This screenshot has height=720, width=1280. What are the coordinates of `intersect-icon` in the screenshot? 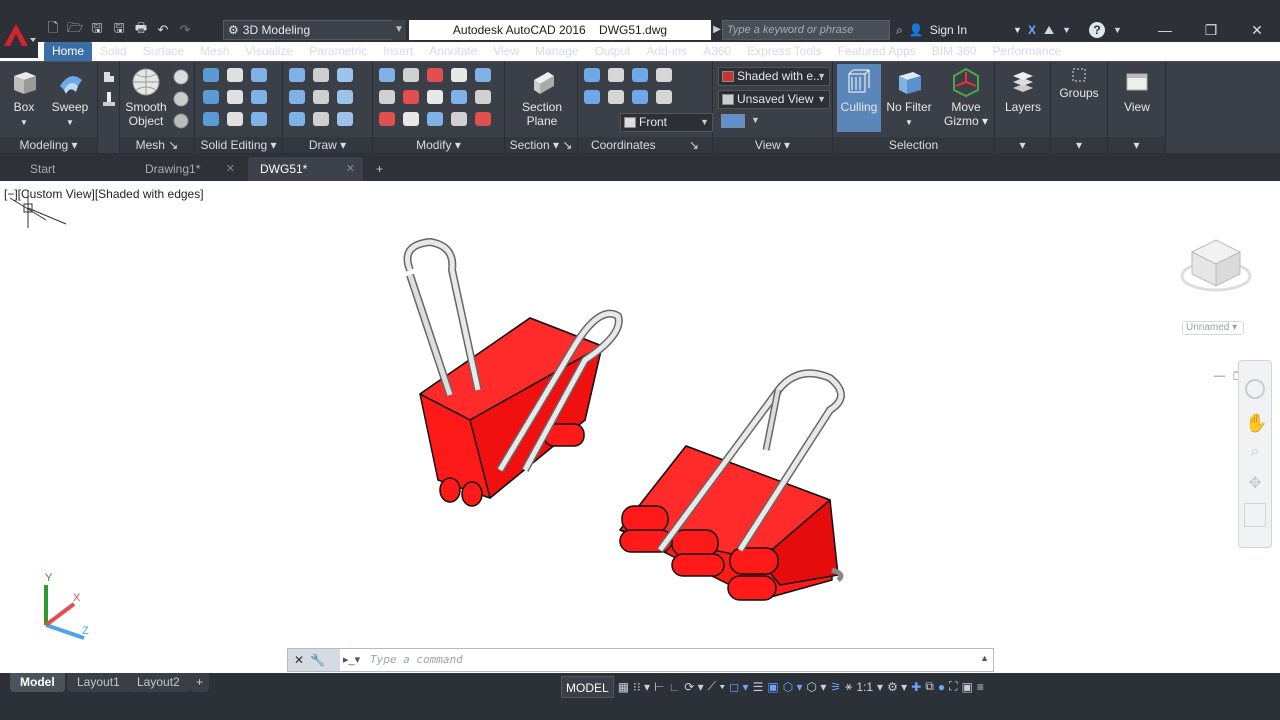 It's located at (259, 75).